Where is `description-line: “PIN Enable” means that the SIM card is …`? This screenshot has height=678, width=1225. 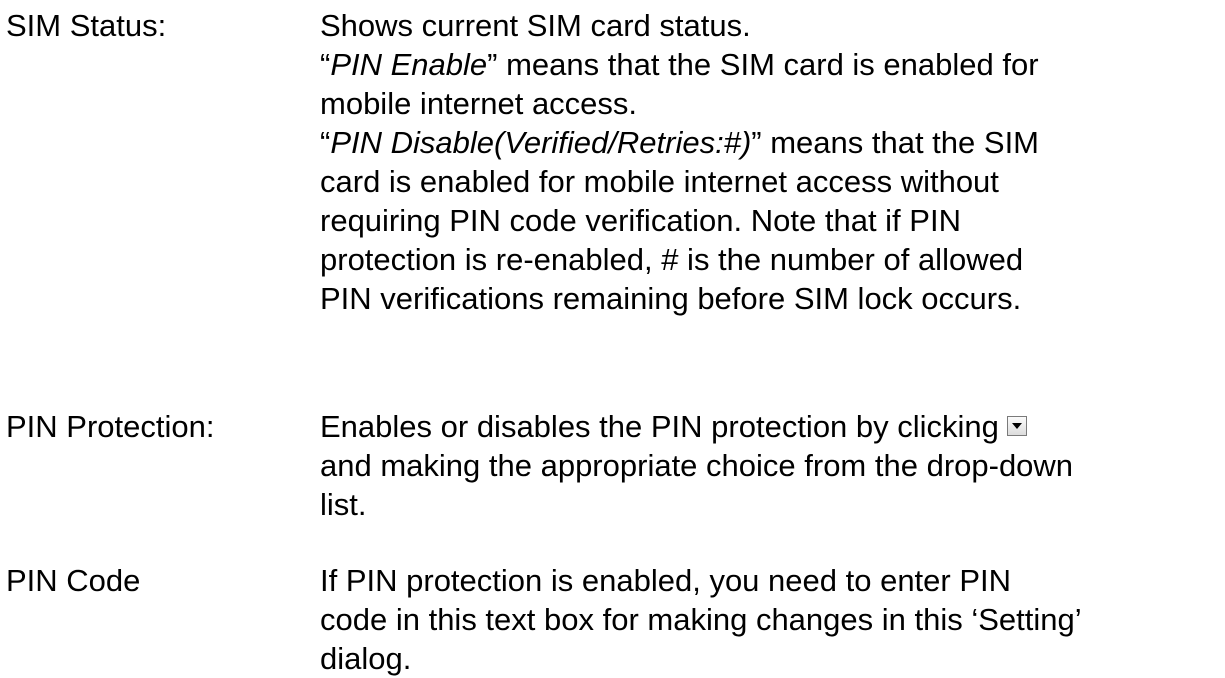
description-line: “PIN Enable” means that the SIM card is … is located at coordinates (760, 64).